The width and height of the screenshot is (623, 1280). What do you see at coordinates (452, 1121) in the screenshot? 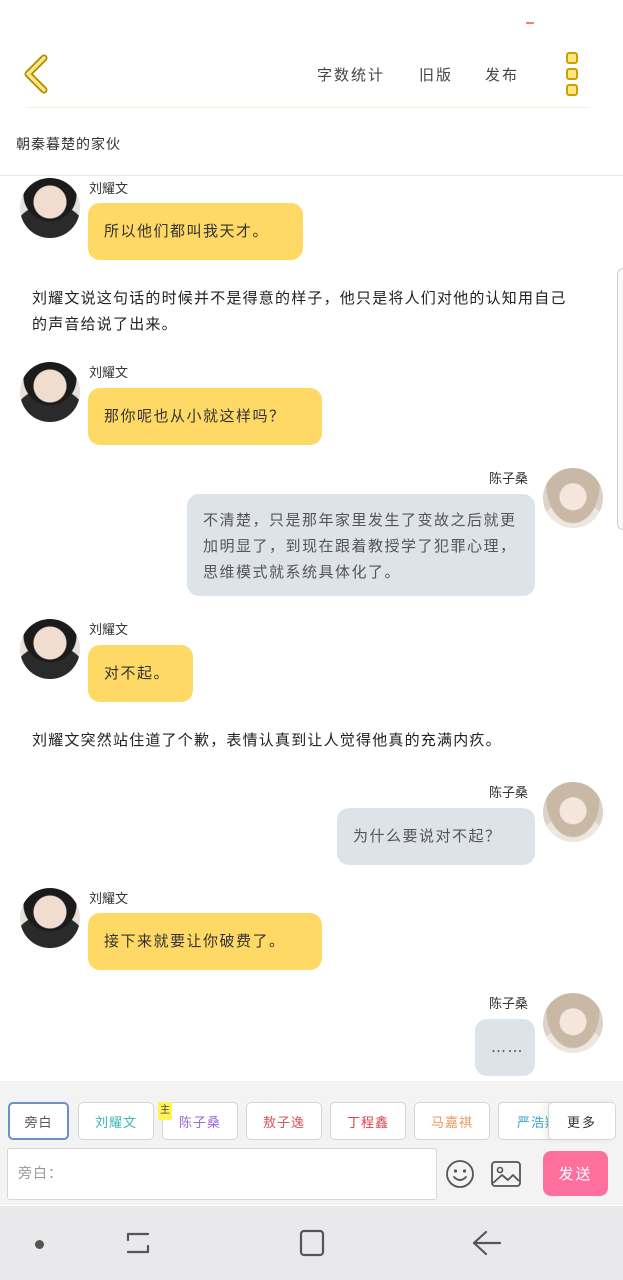
I see `role-chip: 马嘉祺` at bounding box center [452, 1121].